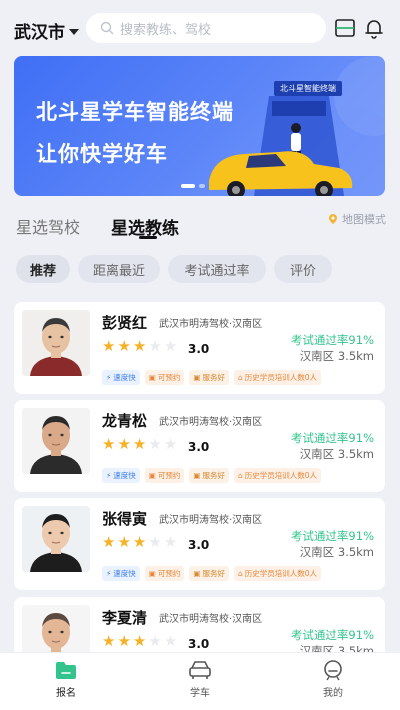 The image size is (400, 710). What do you see at coordinates (46, 30) in the screenshot?
I see `city-selector: 武汉市` at bounding box center [46, 30].